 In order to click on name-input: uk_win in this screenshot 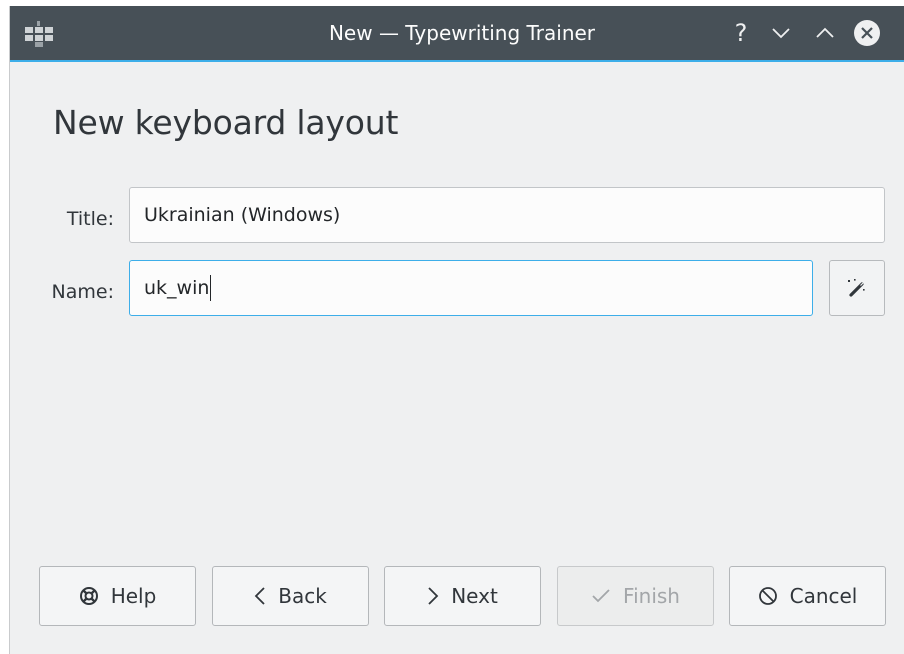, I will do `click(471, 288)`.